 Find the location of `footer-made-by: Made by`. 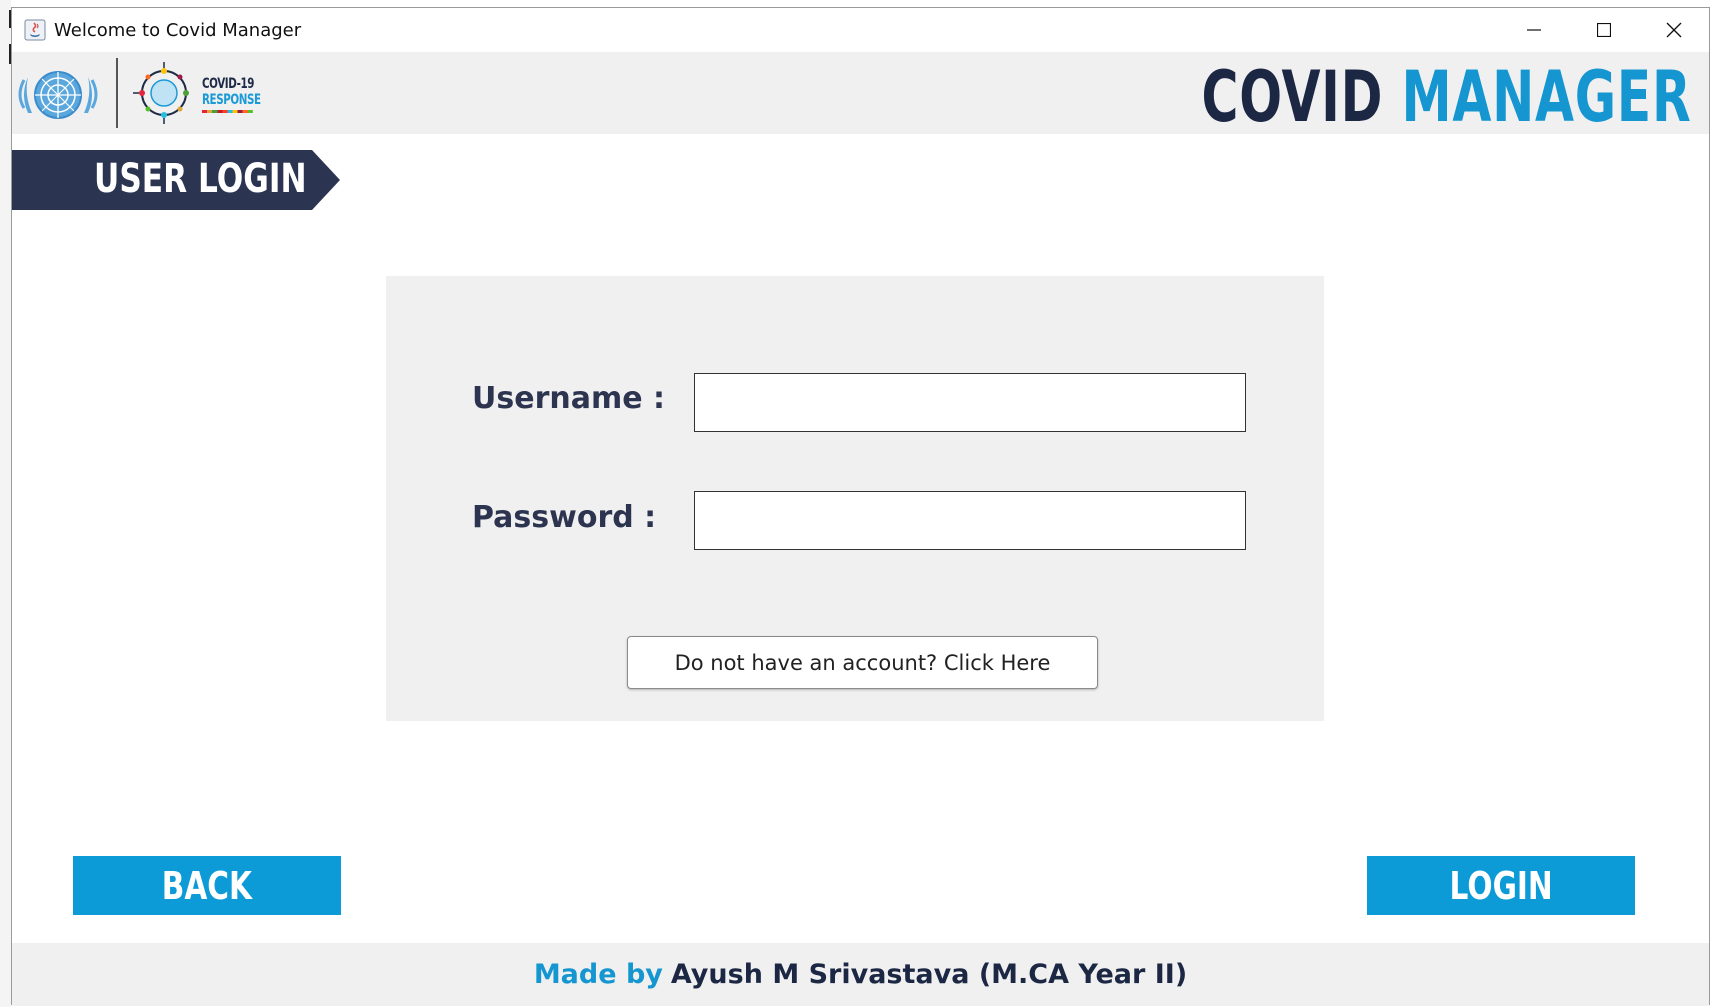

footer-made-by: Made by is located at coordinates (598, 974).